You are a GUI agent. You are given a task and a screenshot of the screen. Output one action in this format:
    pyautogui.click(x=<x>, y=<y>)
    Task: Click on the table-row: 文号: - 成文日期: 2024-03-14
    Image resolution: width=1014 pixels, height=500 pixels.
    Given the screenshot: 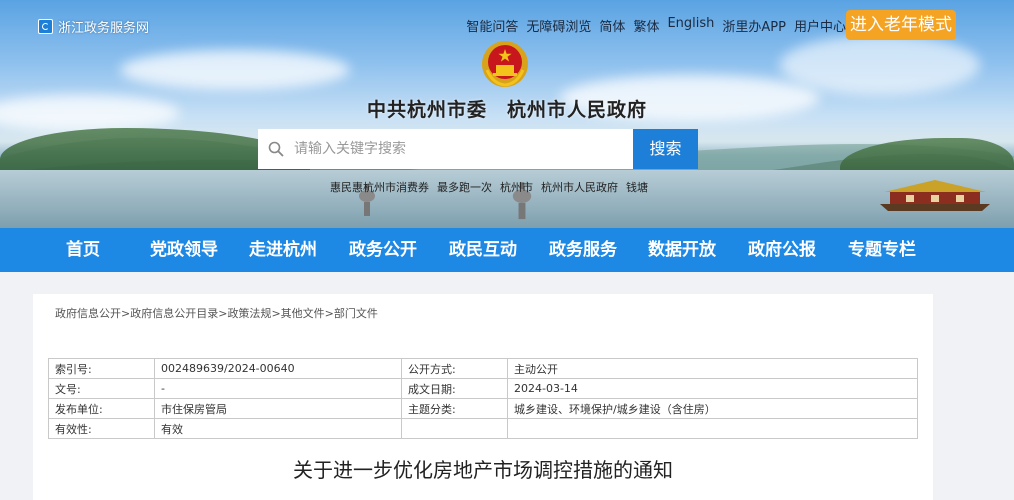 What is the action you would take?
    pyautogui.click(x=483, y=388)
    